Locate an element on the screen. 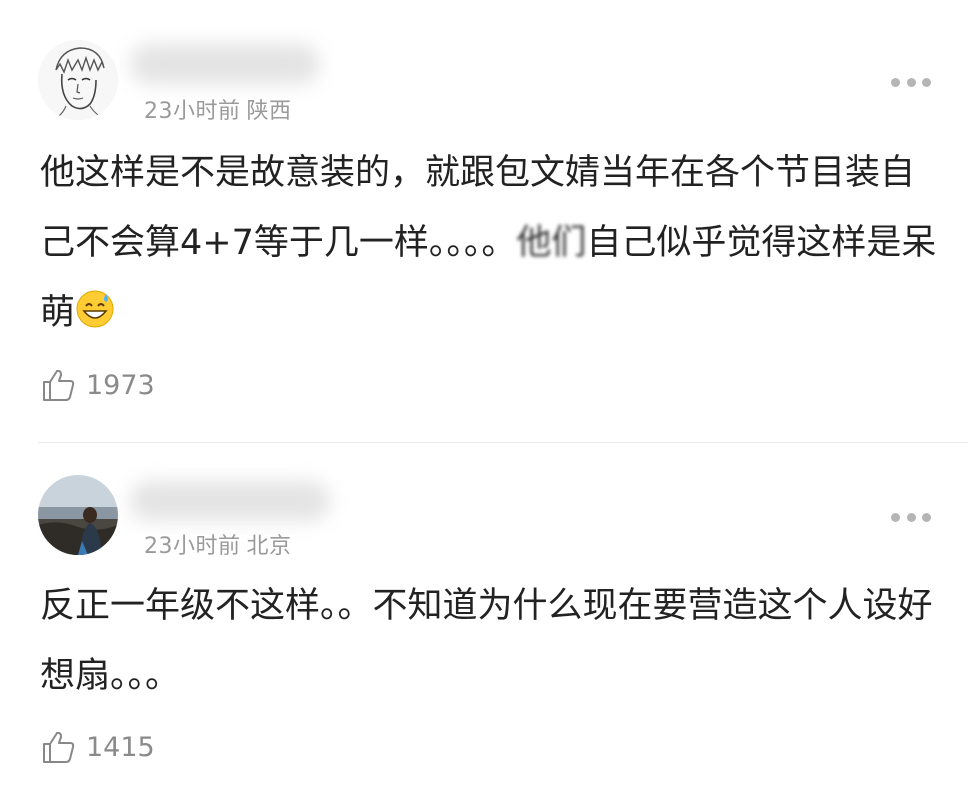  sweat-smile-emoji is located at coordinates (95, 318).